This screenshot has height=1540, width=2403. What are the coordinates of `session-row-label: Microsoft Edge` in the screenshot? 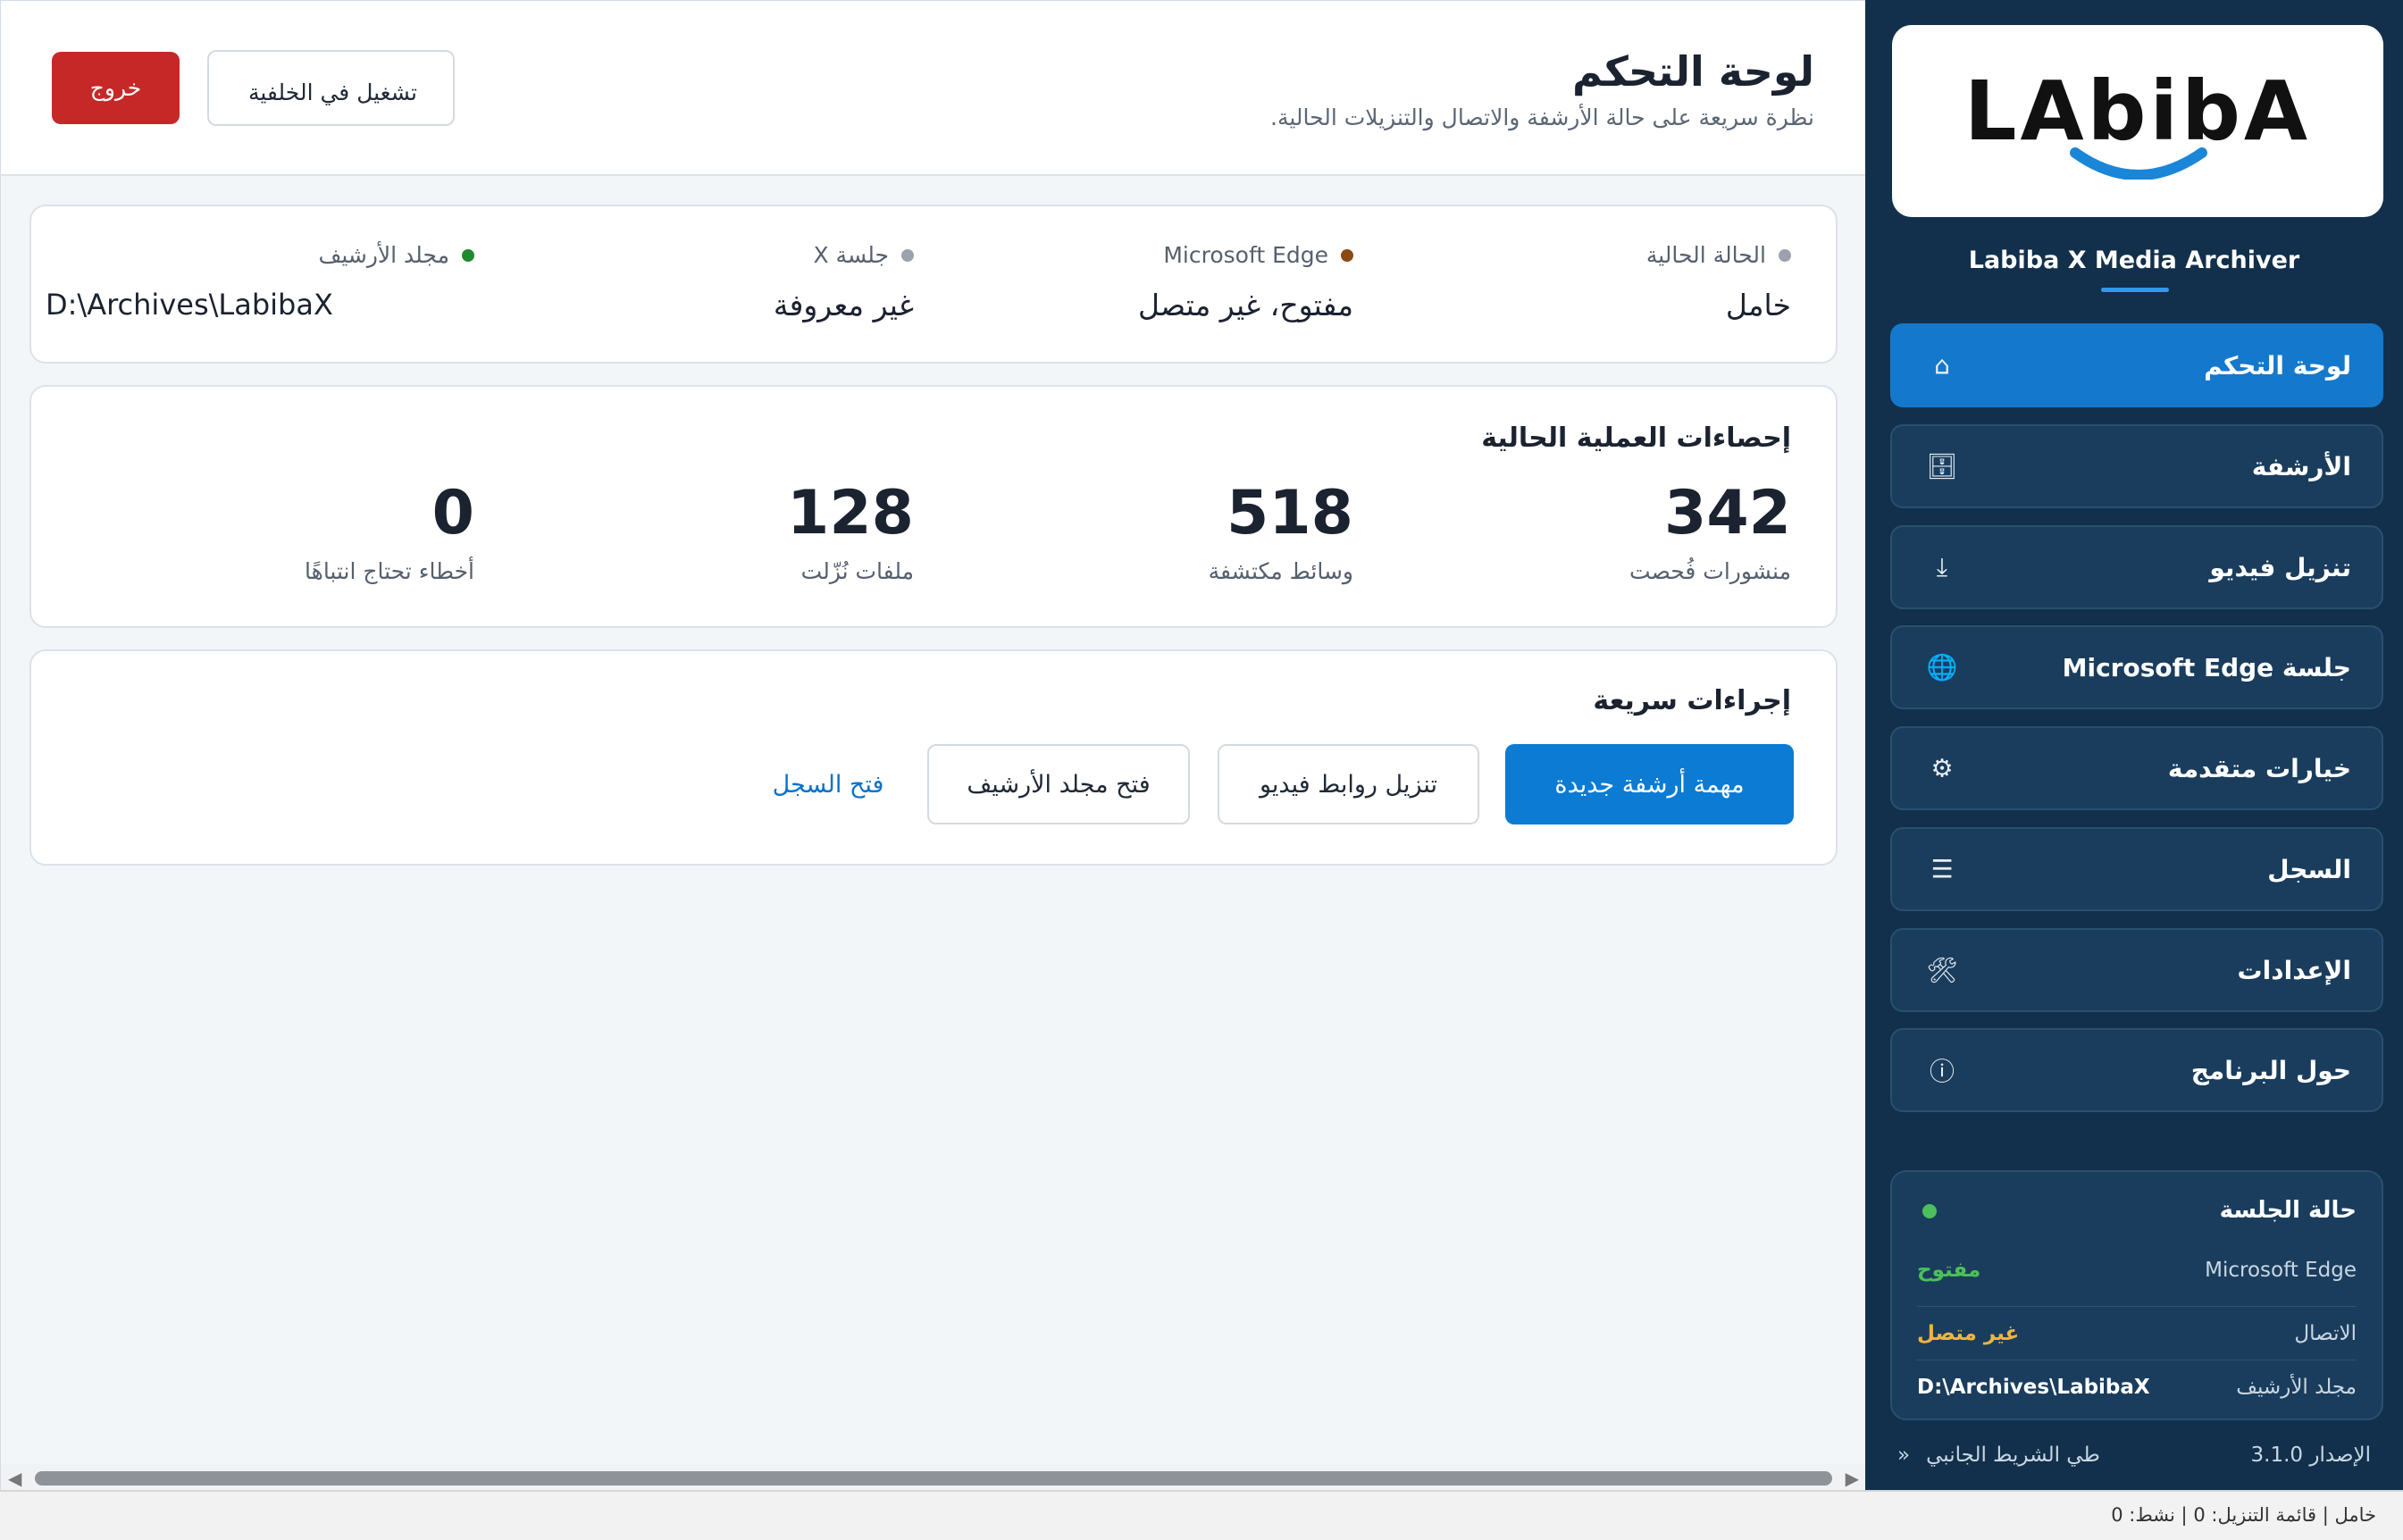 It's located at (2281, 1270).